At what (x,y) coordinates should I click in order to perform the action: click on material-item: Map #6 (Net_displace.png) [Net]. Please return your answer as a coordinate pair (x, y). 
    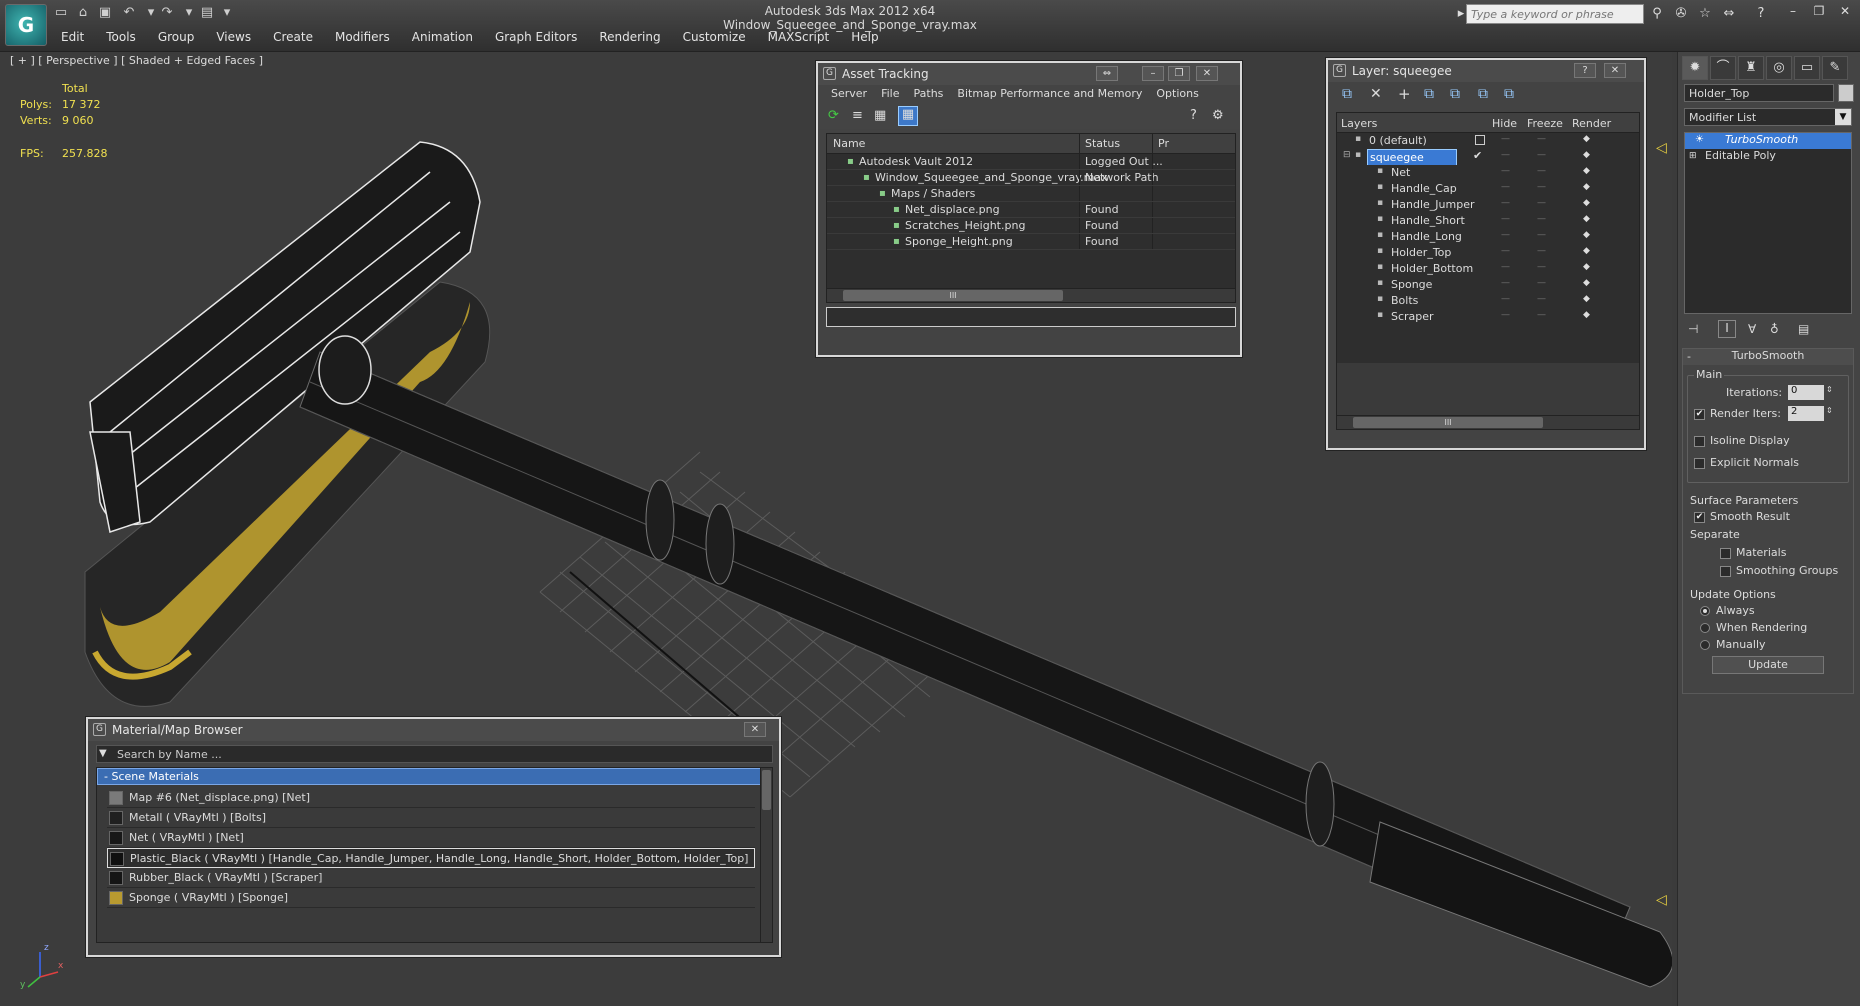
    Looking at the image, I should click on (431, 798).